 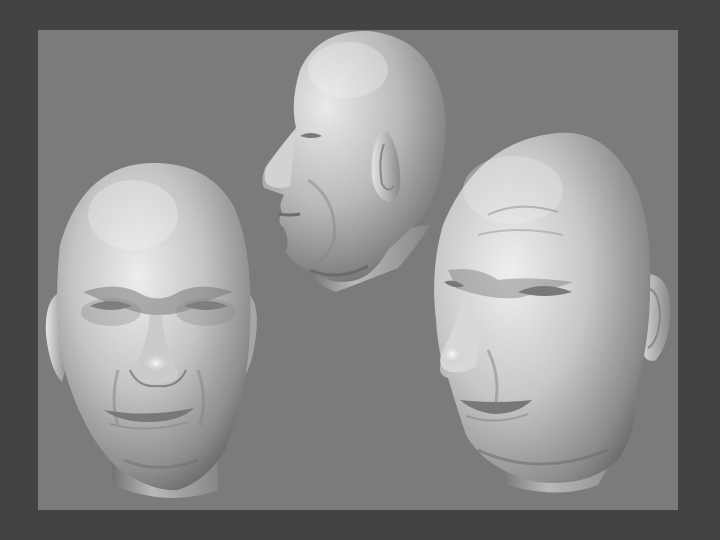 I want to click on left-eye-socket, so click(x=111, y=312).